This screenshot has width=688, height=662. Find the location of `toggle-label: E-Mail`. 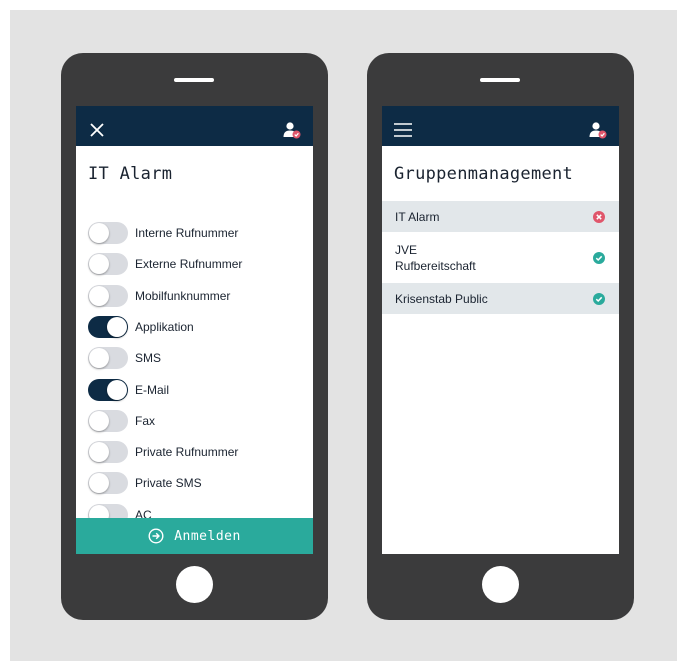

toggle-label: E-Mail is located at coordinates (152, 389).